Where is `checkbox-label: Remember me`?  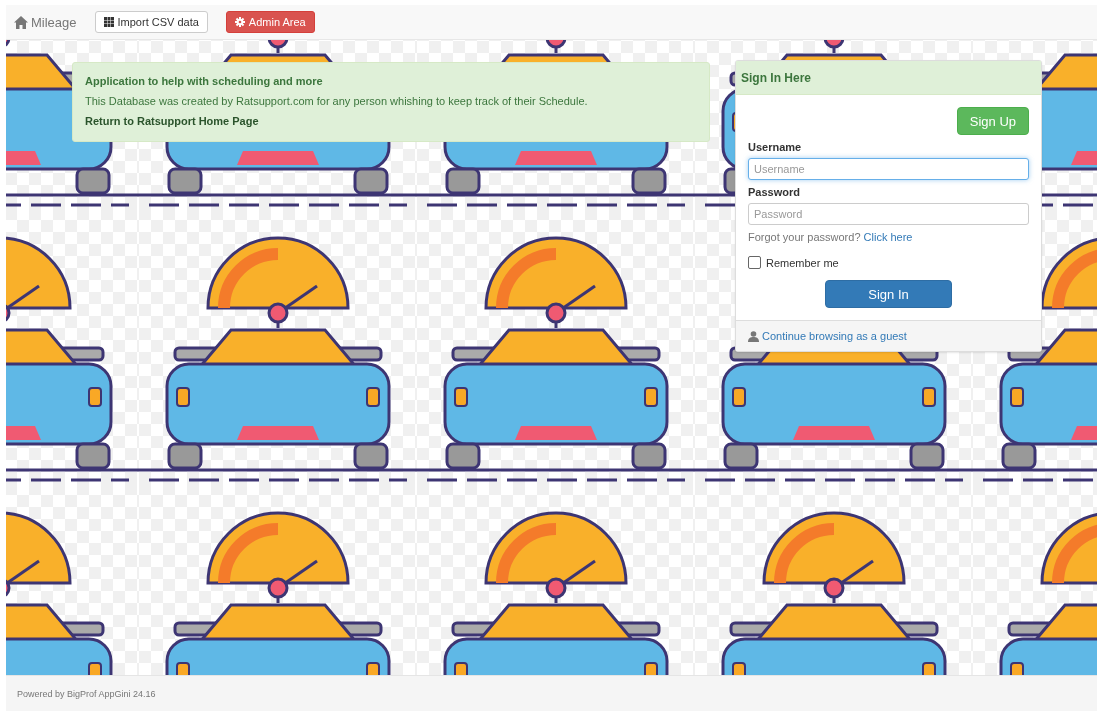 checkbox-label: Remember me is located at coordinates (802, 262).